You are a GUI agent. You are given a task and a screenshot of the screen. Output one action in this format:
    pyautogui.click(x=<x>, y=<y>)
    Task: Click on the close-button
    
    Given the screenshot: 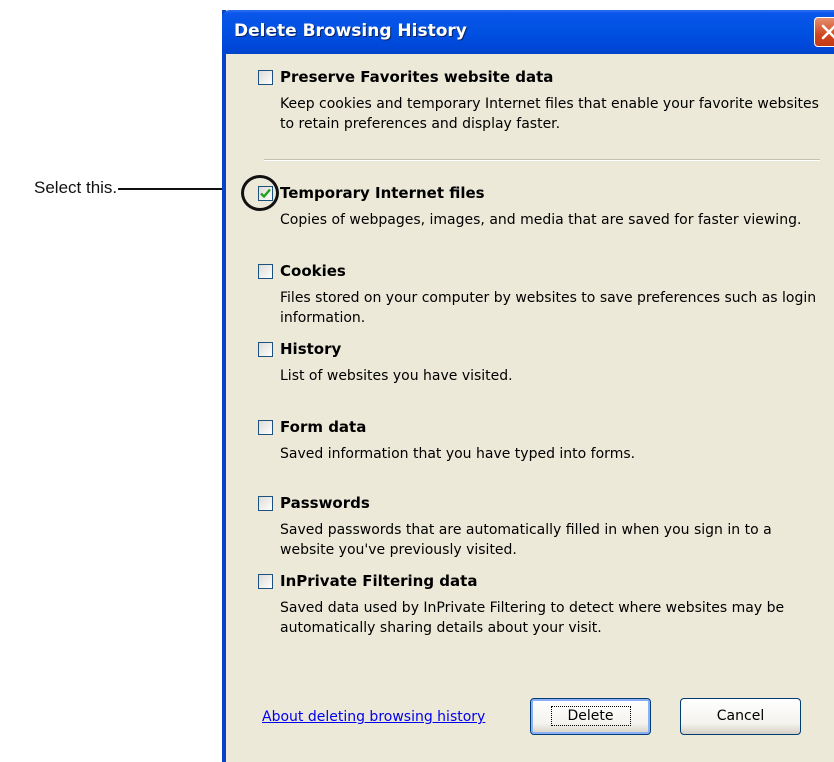 What is the action you would take?
    pyautogui.click(x=824, y=32)
    